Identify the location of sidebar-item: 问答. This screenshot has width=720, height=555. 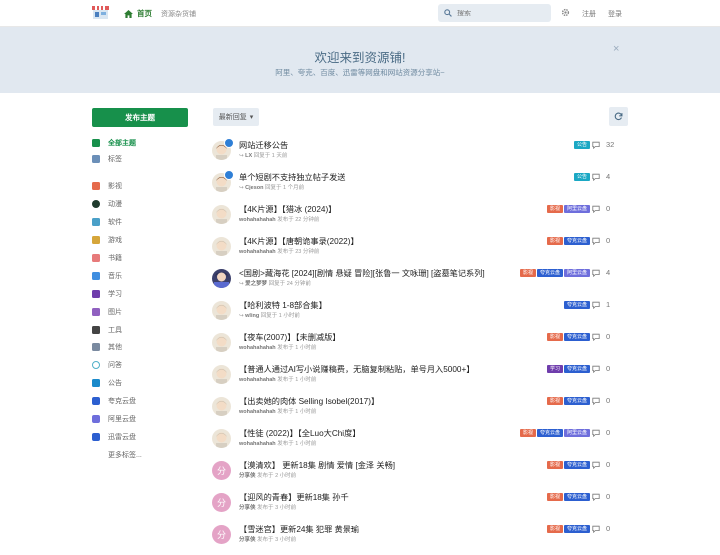
(107, 365).